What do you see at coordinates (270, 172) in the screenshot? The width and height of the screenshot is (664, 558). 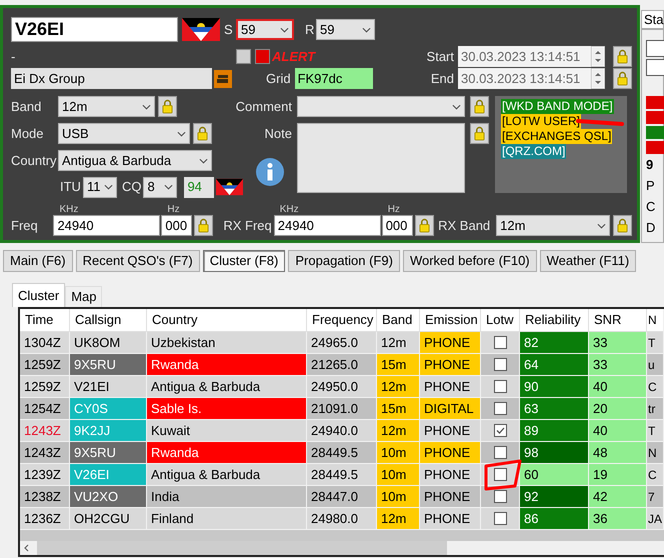 I see `info-icon` at bounding box center [270, 172].